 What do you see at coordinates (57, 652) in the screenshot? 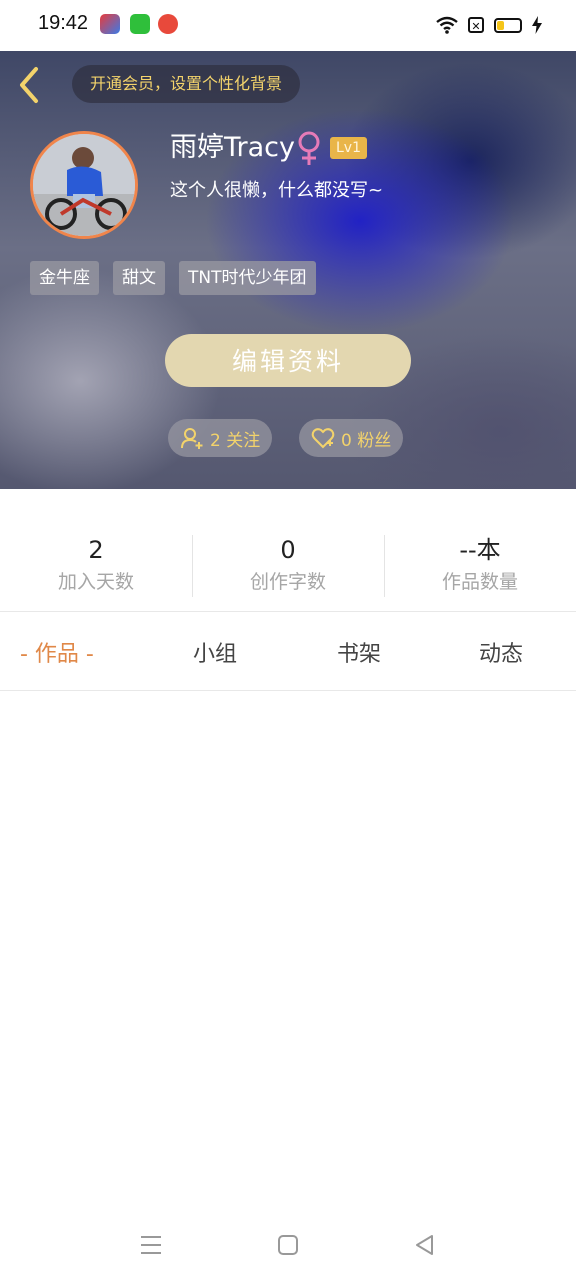
I see `tab-works: - 作品 -` at bounding box center [57, 652].